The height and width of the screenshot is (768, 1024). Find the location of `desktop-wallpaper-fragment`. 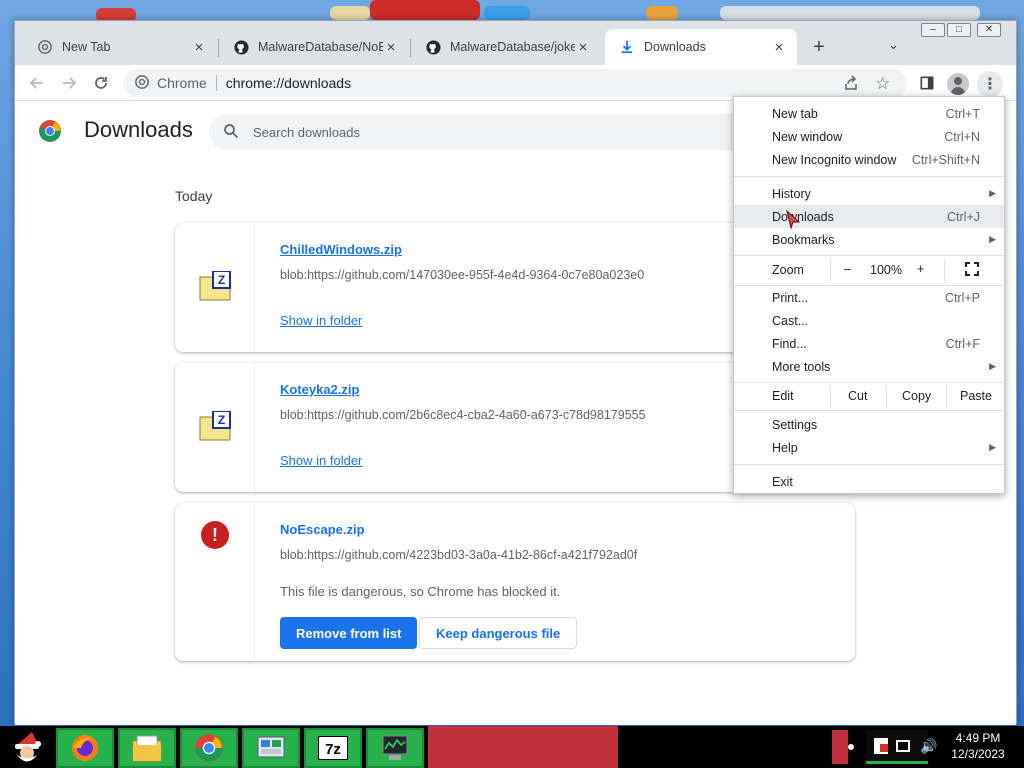

desktop-wallpaper-fragment is located at coordinates (425, 10).